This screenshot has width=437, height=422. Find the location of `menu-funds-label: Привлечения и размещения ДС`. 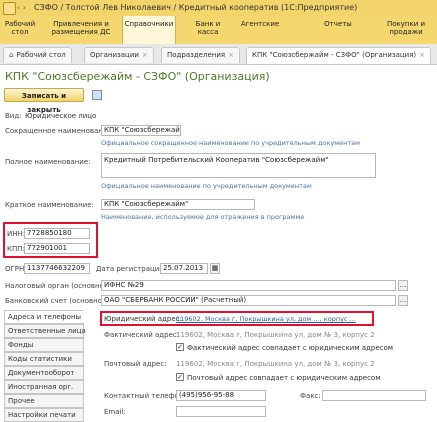

menu-funds-label: Привлечения и размещения ДС is located at coordinates (81, 28).